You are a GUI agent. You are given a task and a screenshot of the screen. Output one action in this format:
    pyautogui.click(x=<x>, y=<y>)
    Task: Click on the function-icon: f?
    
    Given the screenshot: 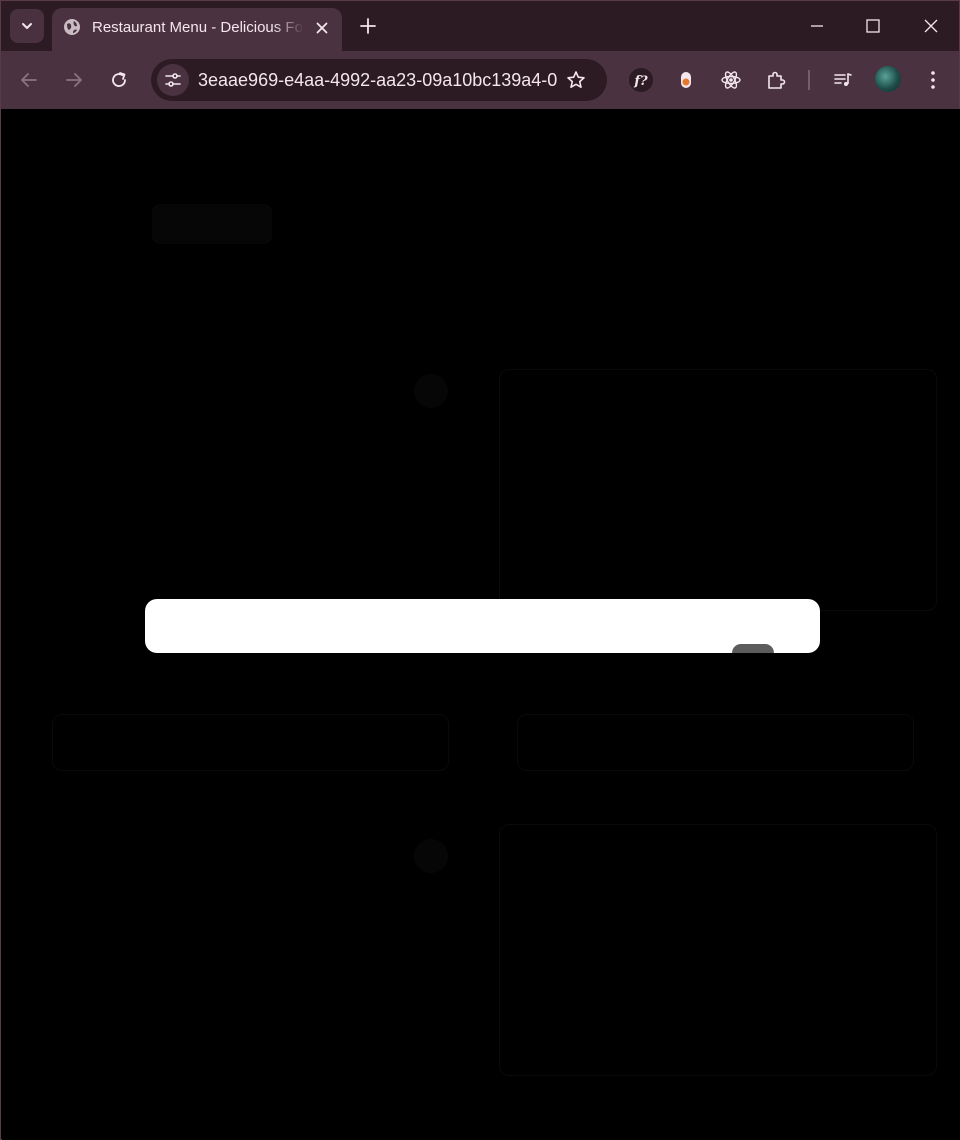 What is the action you would take?
    pyautogui.click(x=641, y=80)
    